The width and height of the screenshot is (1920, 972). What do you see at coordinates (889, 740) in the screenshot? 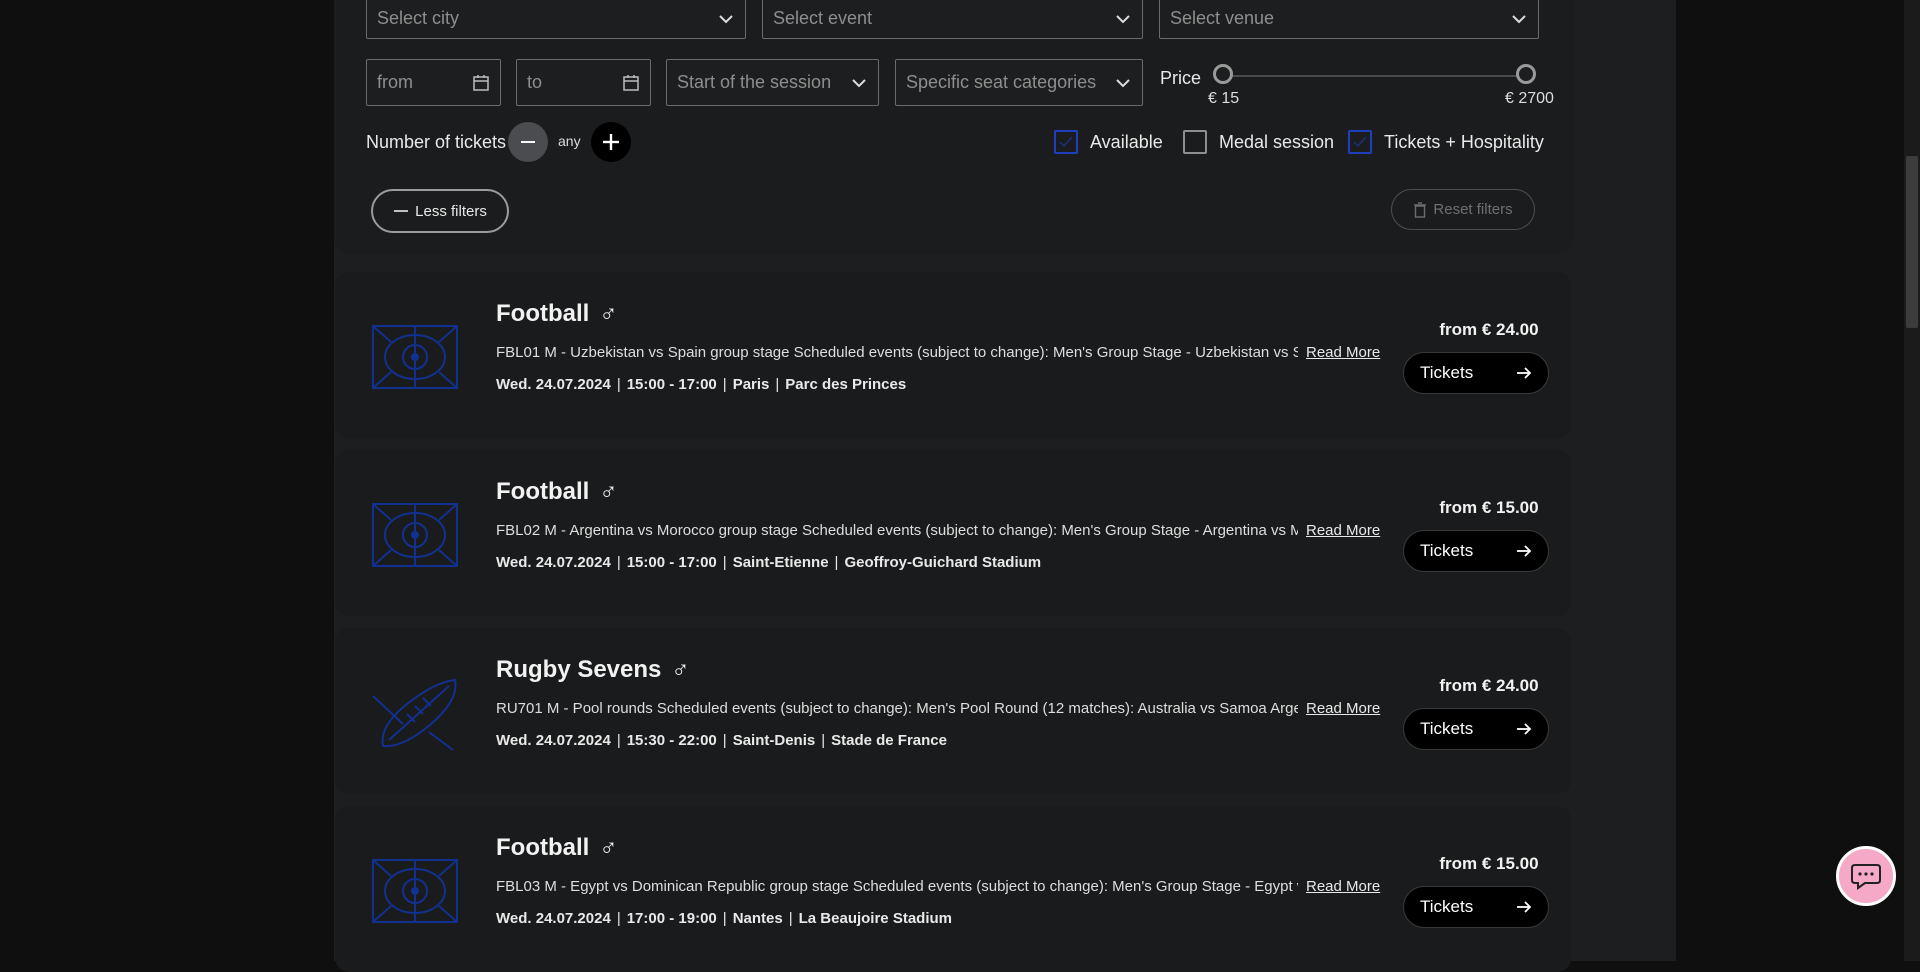
I see `event-venue: Stade de France` at bounding box center [889, 740].